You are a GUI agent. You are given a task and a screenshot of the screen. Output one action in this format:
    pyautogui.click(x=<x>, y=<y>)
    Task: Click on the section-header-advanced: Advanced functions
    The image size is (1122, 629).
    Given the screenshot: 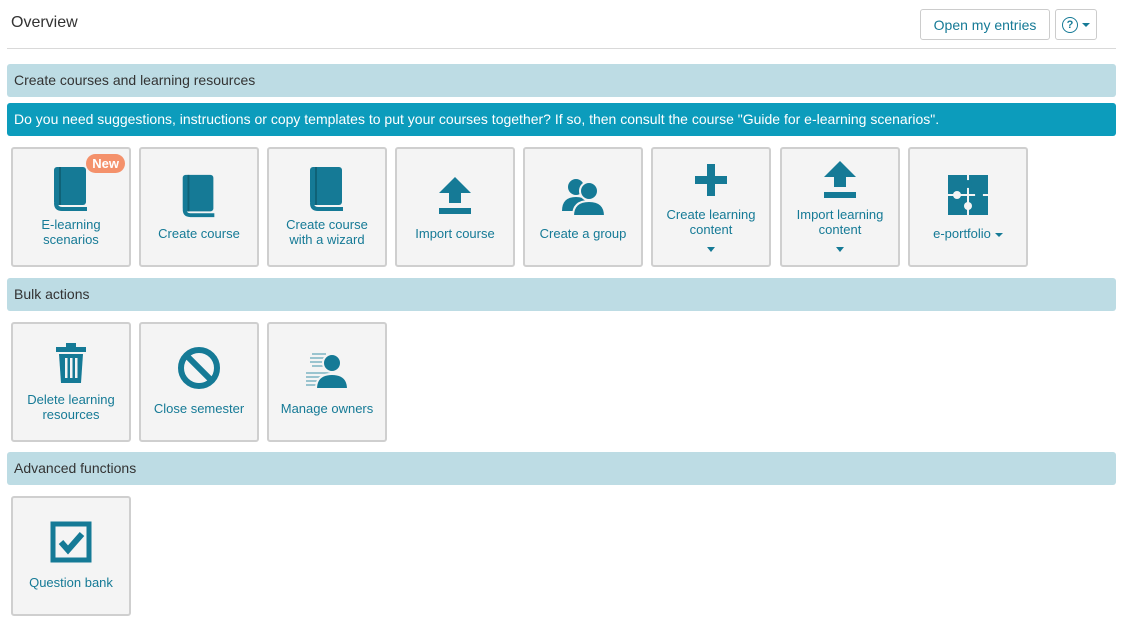 What is the action you would take?
    pyautogui.click(x=561, y=468)
    